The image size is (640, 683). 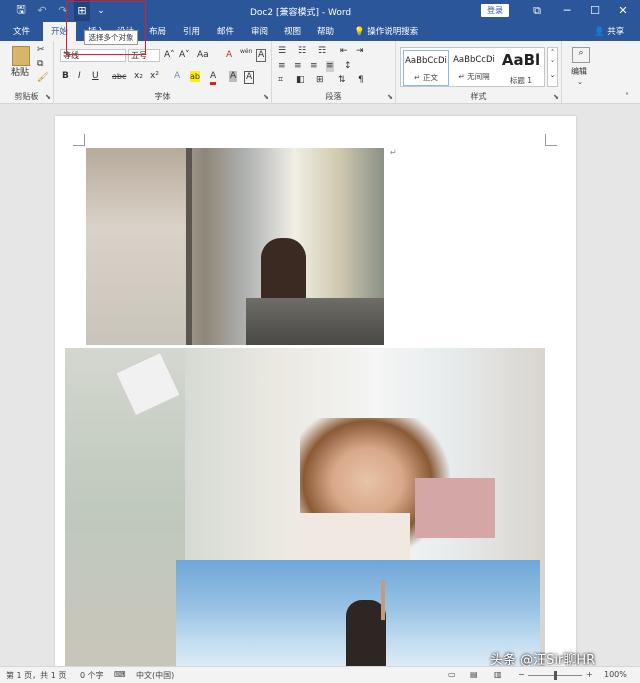 What do you see at coordinates (552, 67) in the screenshot?
I see `styles-scroll-icon: ˄ ˅ ⌄` at bounding box center [552, 67].